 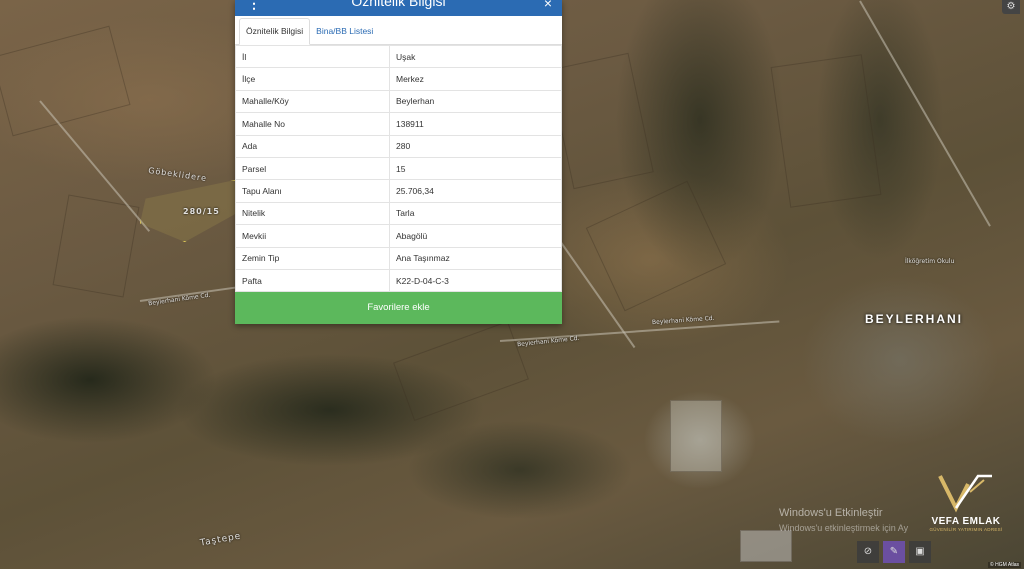 What do you see at coordinates (398, 308) in the screenshot?
I see `add-to-favorites-button: Favorilere ekle` at bounding box center [398, 308].